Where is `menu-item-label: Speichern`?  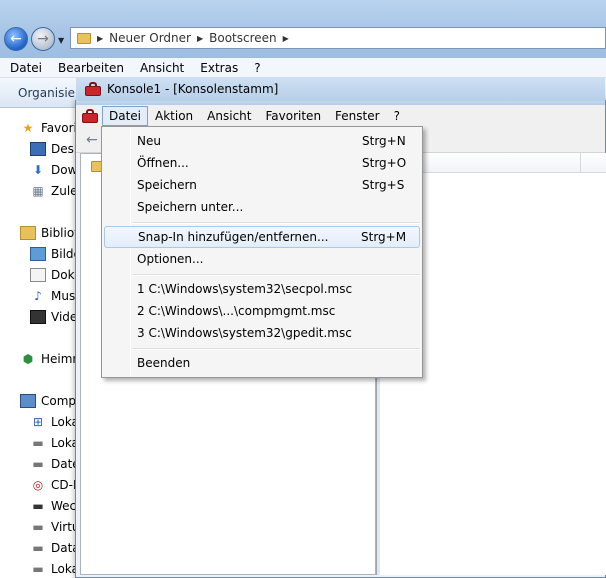 menu-item-label: Speichern is located at coordinates (167, 185).